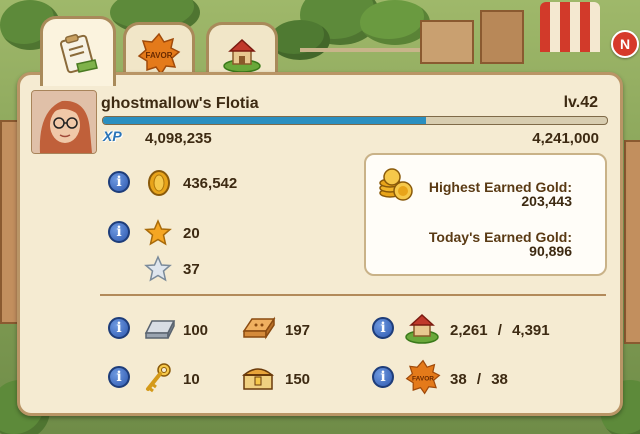 Image resolution: width=640 pixels, height=434 pixels. I want to click on farm-count: 2,261 / 4,391, so click(500, 330).